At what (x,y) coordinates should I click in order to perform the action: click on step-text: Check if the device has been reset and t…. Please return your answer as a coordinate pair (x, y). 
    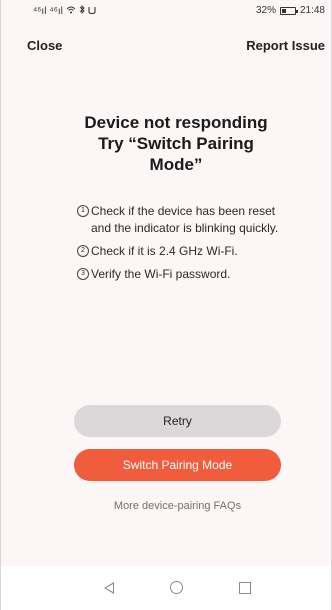
    Looking at the image, I should click on (185, 219).